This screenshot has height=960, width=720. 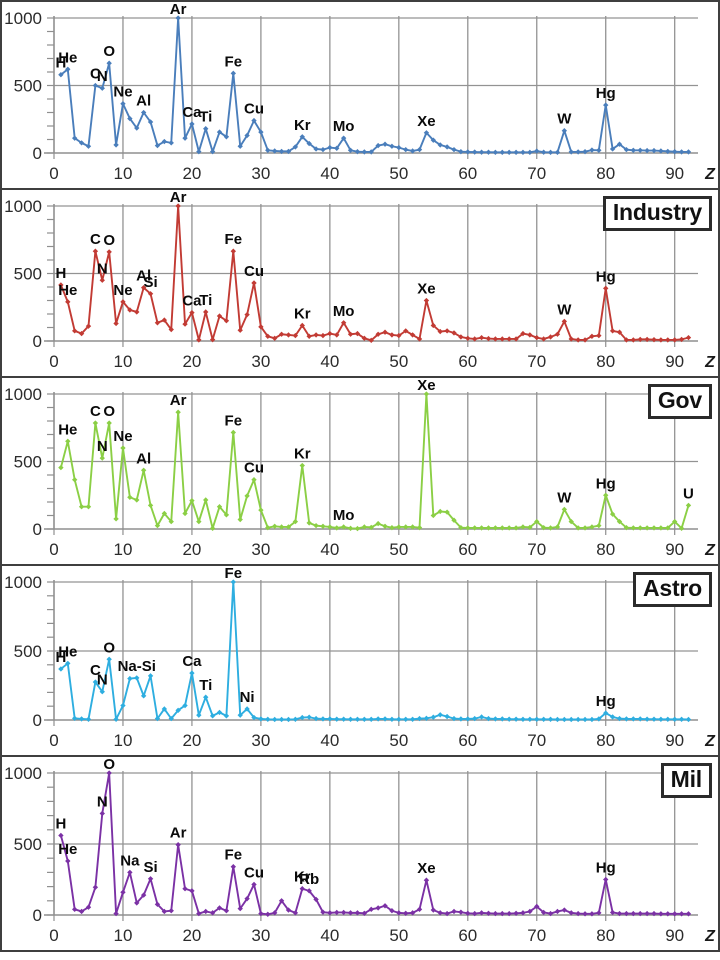 What do you see at coordinates (426, 868) in the screenshot?
I see `element-label-xe: Xe` at bounding box center [426, 868].